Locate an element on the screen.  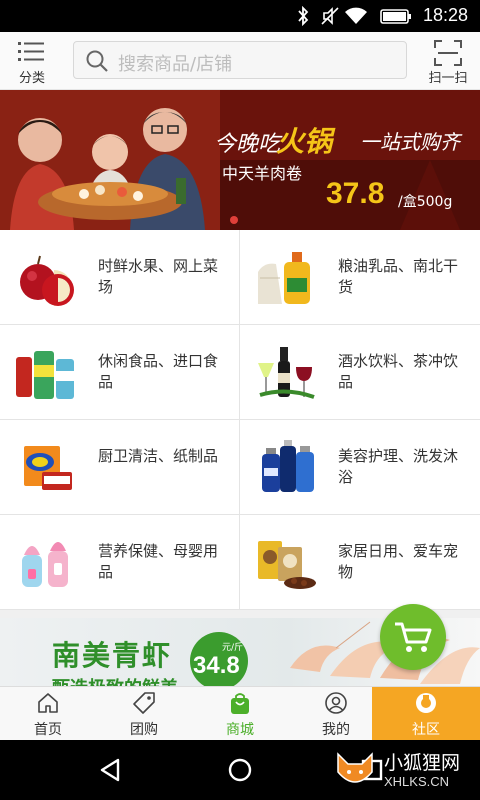
tab-label: 首页 is located at coordinates (48, 730).